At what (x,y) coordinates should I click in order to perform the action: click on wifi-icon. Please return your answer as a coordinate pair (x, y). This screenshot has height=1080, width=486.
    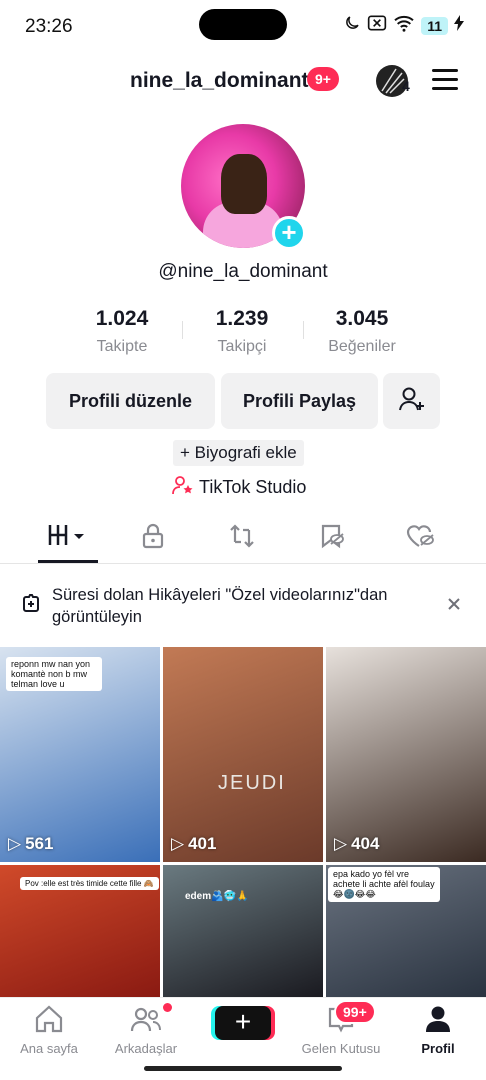
    Looking at the image, I should click on (404, 25).